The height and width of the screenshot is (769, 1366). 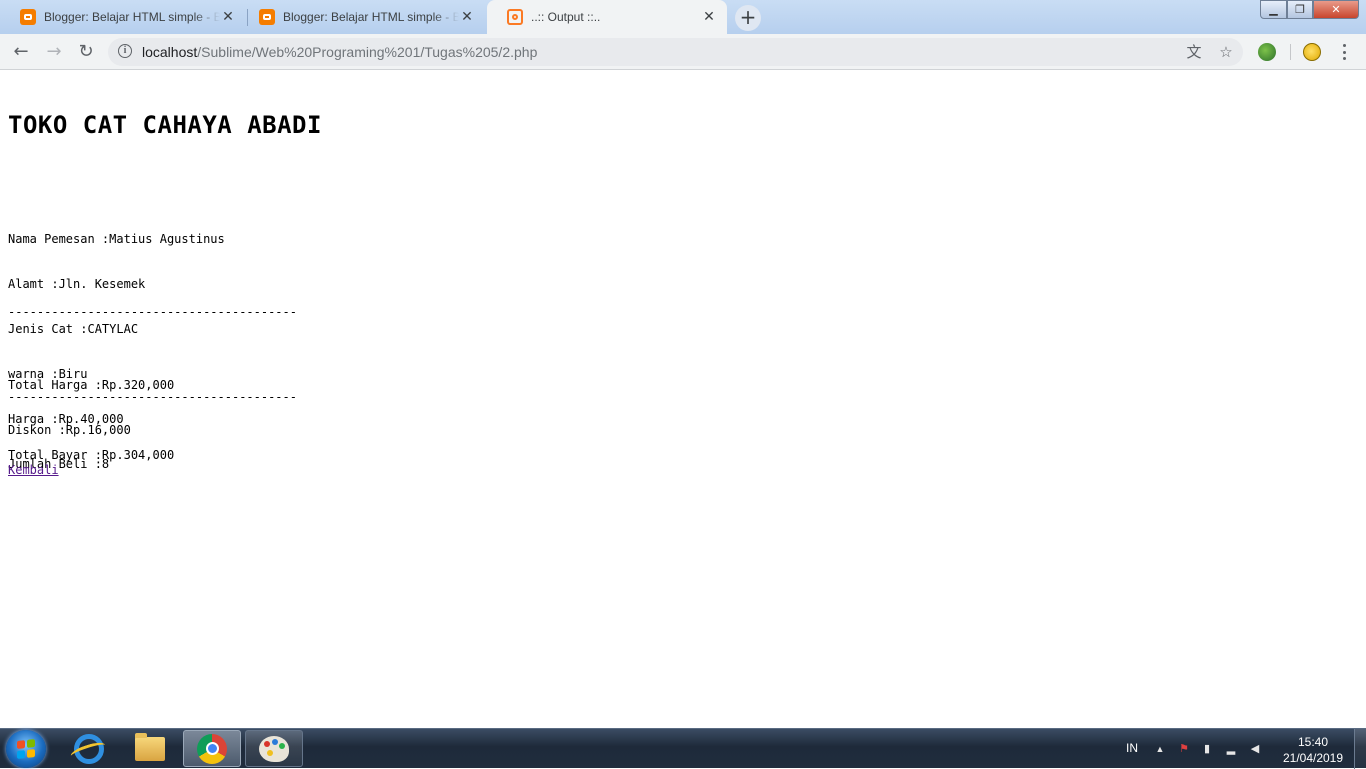 I want to click on total-payment-line: Total Bayar :Rp.304,000, so click(x=91, y=455).